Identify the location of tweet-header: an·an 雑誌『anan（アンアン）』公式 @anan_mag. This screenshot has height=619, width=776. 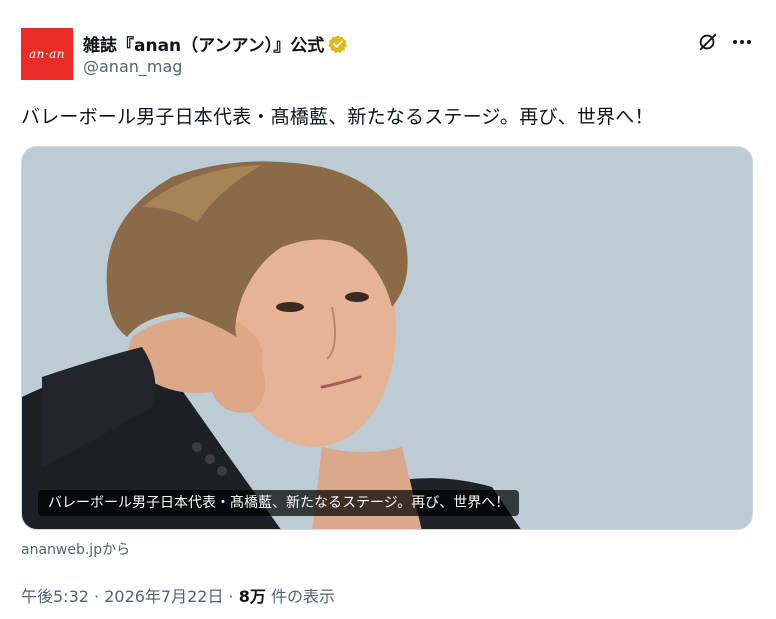
(391, 55).